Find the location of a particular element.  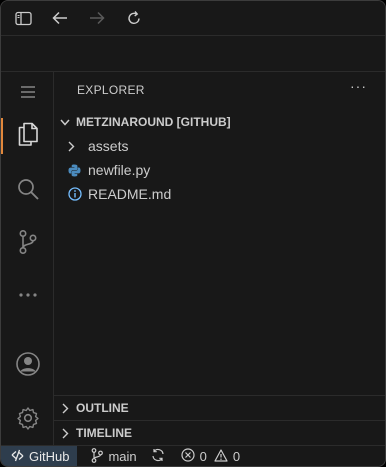

outline-section-header: OUTLINE is located at coordinates (219, 407).